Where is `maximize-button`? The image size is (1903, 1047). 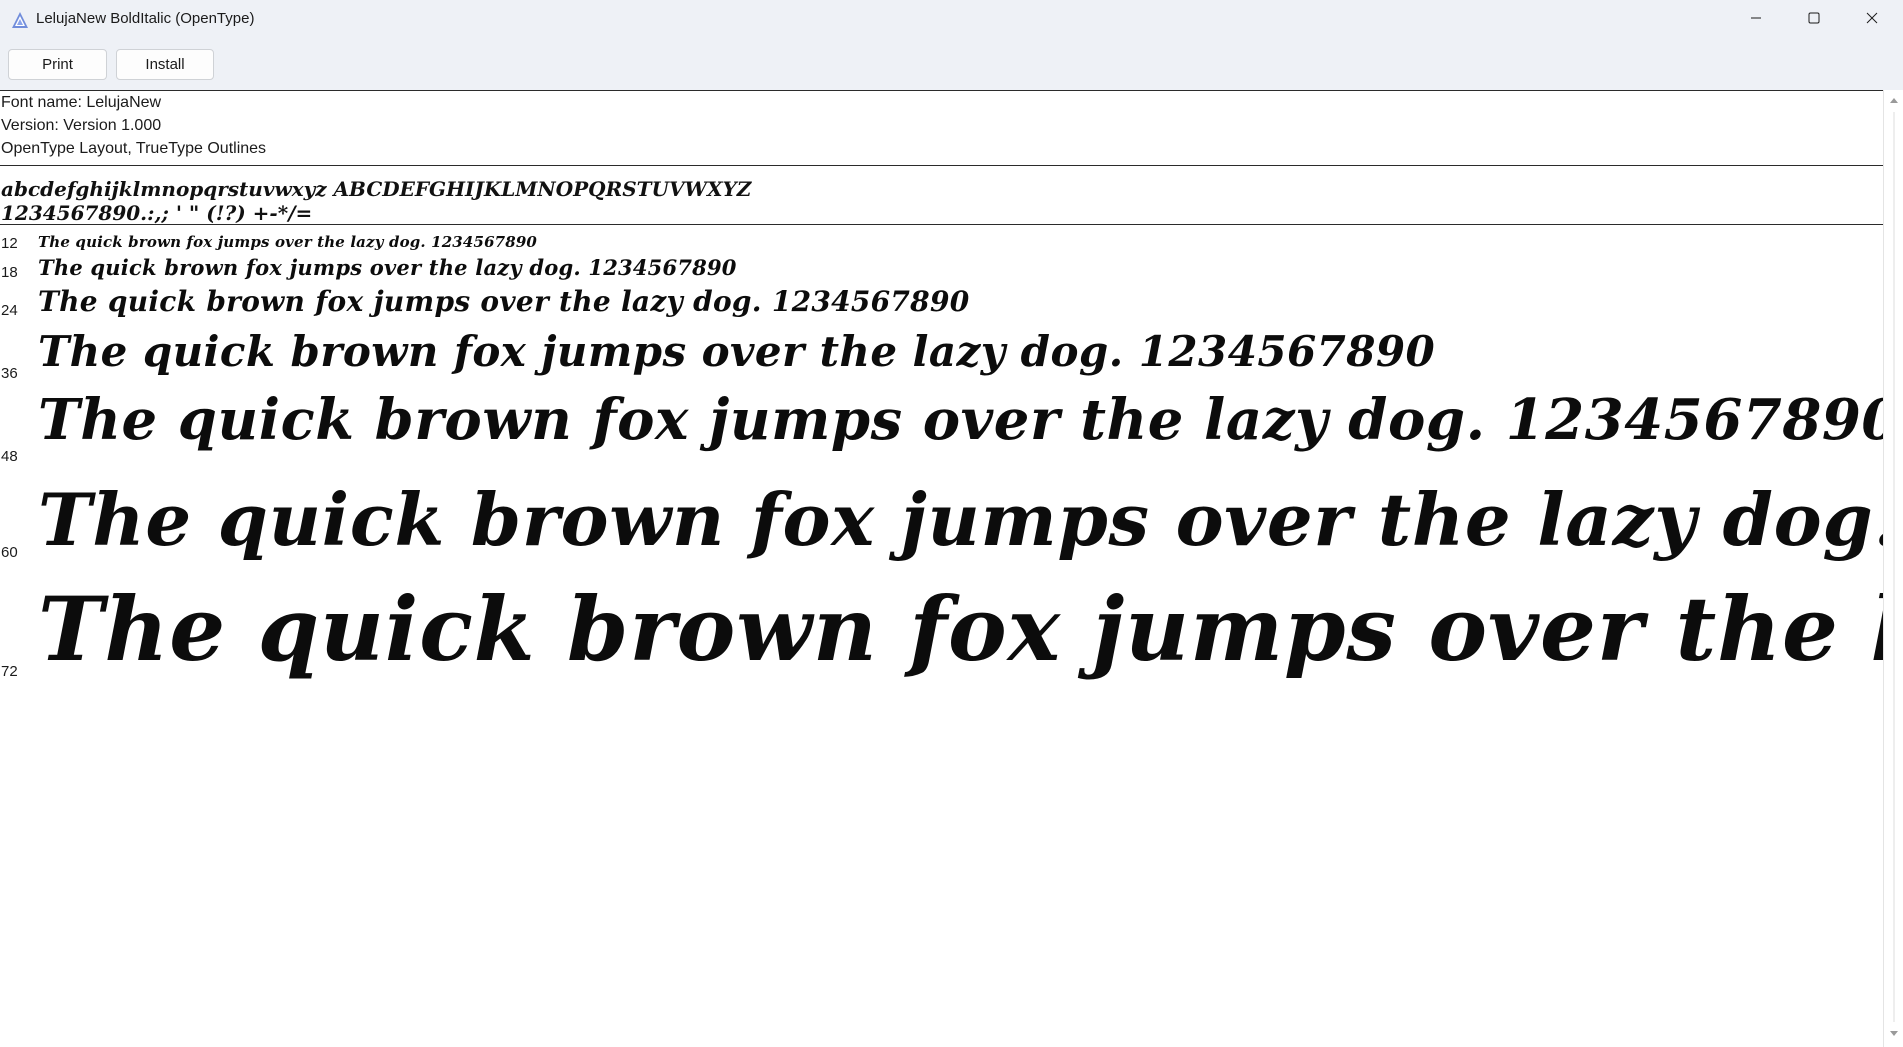 maximize-button is located at coordinates (1814, 20).